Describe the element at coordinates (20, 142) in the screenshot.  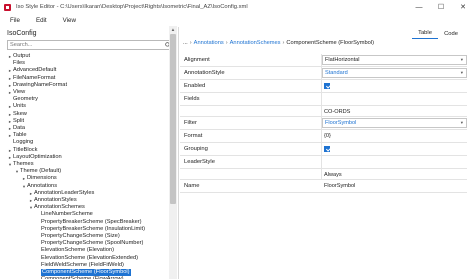
I see `tree-item: Logging` at that location.